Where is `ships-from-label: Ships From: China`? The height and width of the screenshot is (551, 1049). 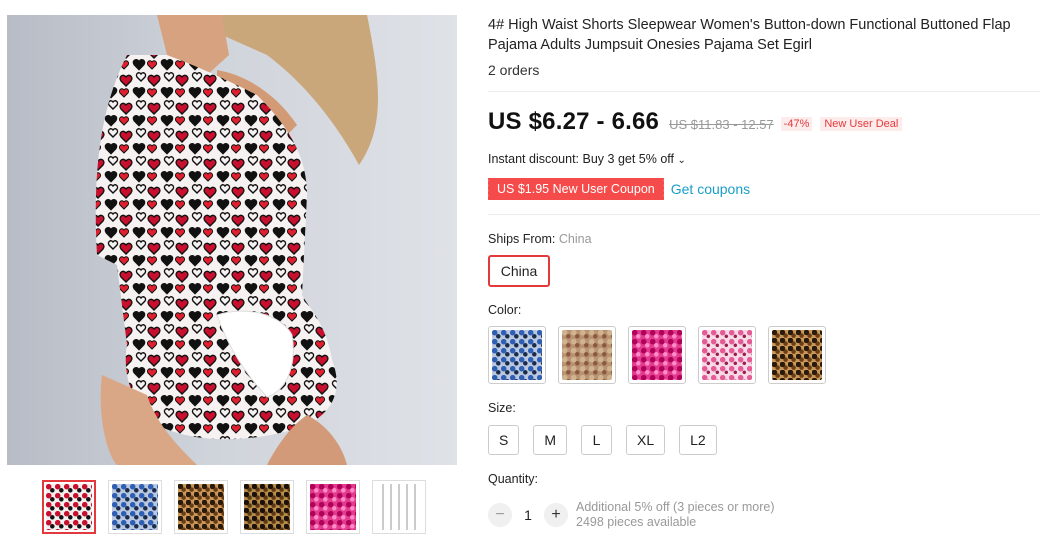 ships-from-label: Ships From: China is located at coordinates (540, 239).